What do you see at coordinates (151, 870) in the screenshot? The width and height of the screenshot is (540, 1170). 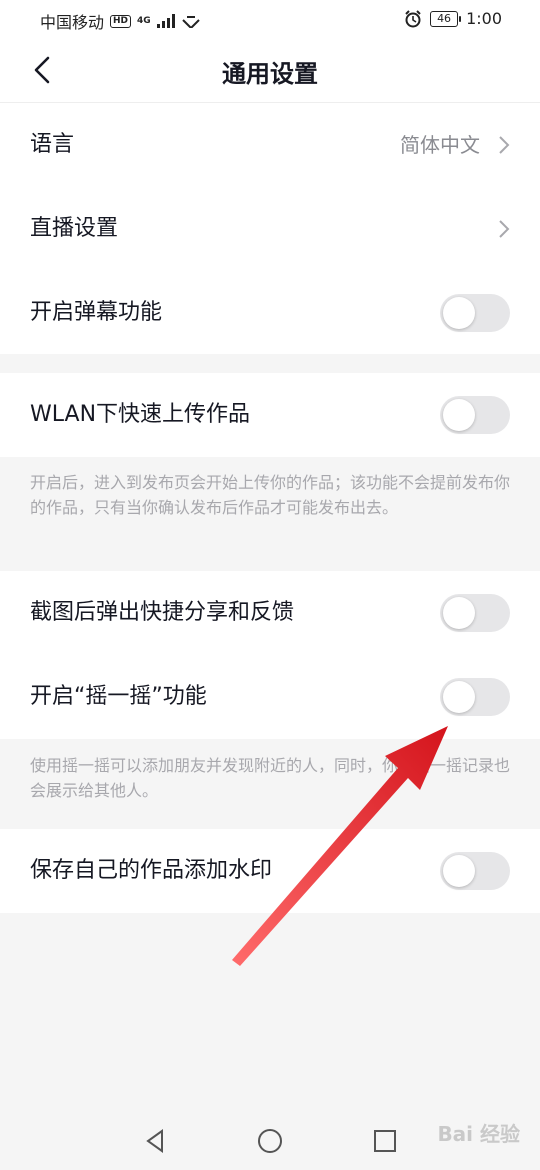 I see `watermark-label: 保存自己的作品添加水印` at bounding box center [151, 870].